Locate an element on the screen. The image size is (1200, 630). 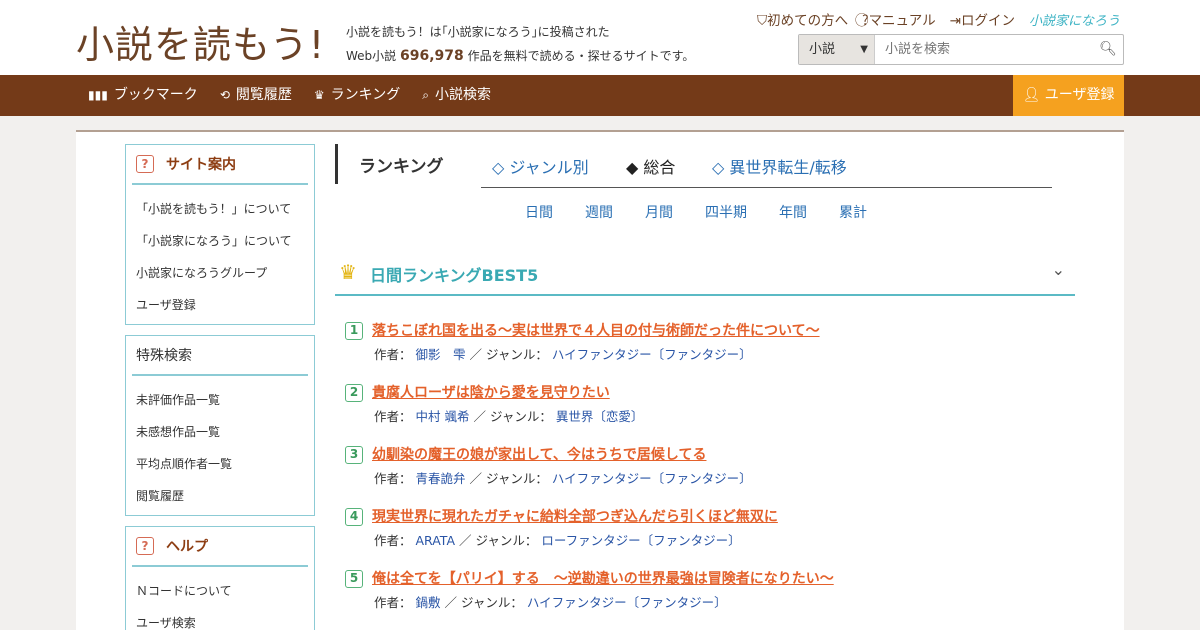
novel-meta: 作者： 中村 颯希 ／ ジャンル： 異世界〔恋愛〕 is located at coordinates (509, 416).